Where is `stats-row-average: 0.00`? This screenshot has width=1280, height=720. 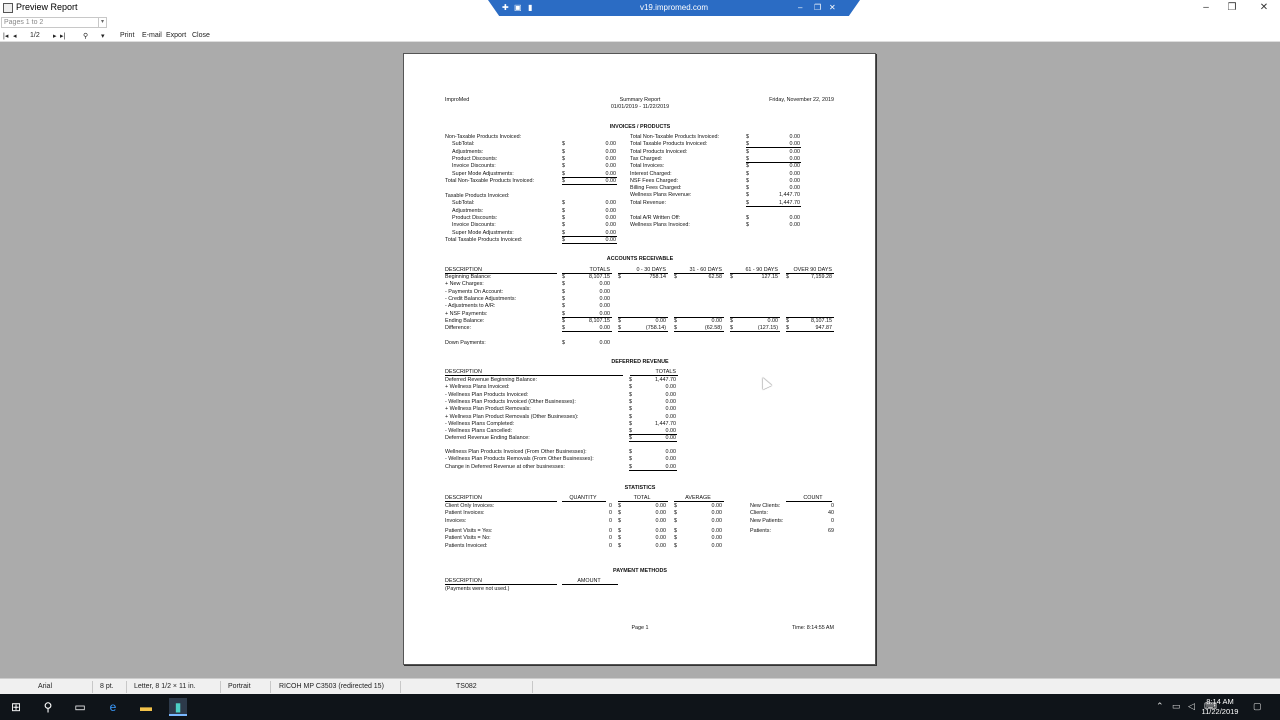 stats-row-average: 0.00 is located at coordinates (717, 545).